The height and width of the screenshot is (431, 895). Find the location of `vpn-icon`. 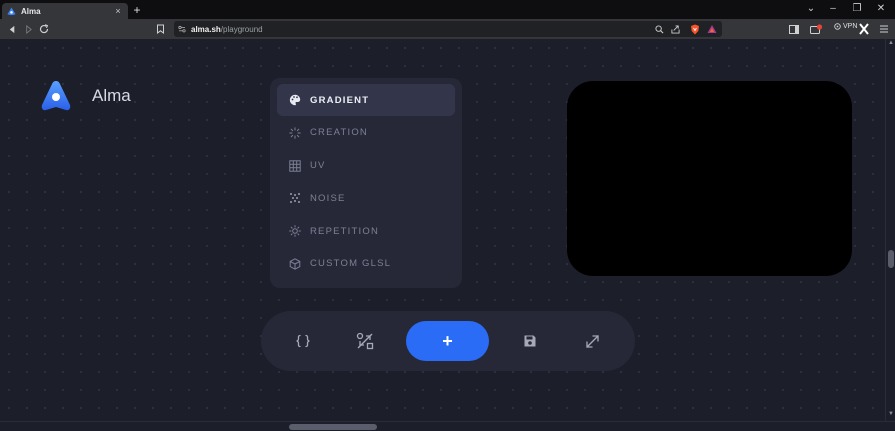

vpn-icon is located at coordinates (837, 26).